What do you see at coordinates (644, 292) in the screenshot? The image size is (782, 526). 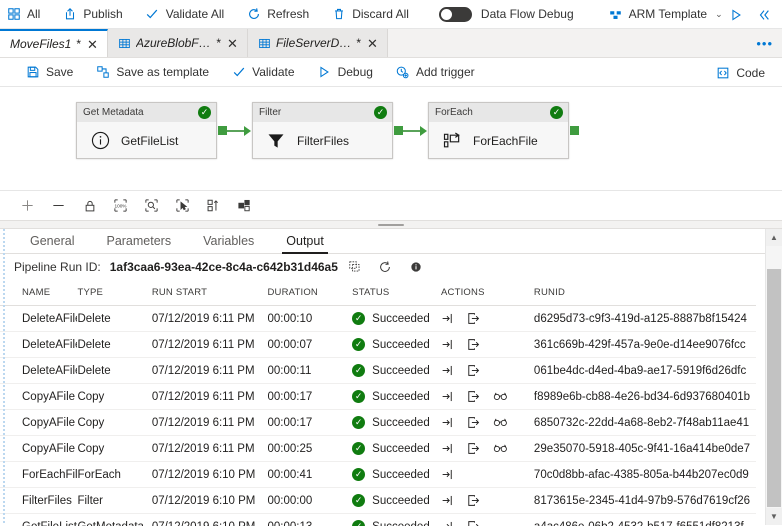 I see `column-header-runid: RUNID` at bounding box center [644, 292].